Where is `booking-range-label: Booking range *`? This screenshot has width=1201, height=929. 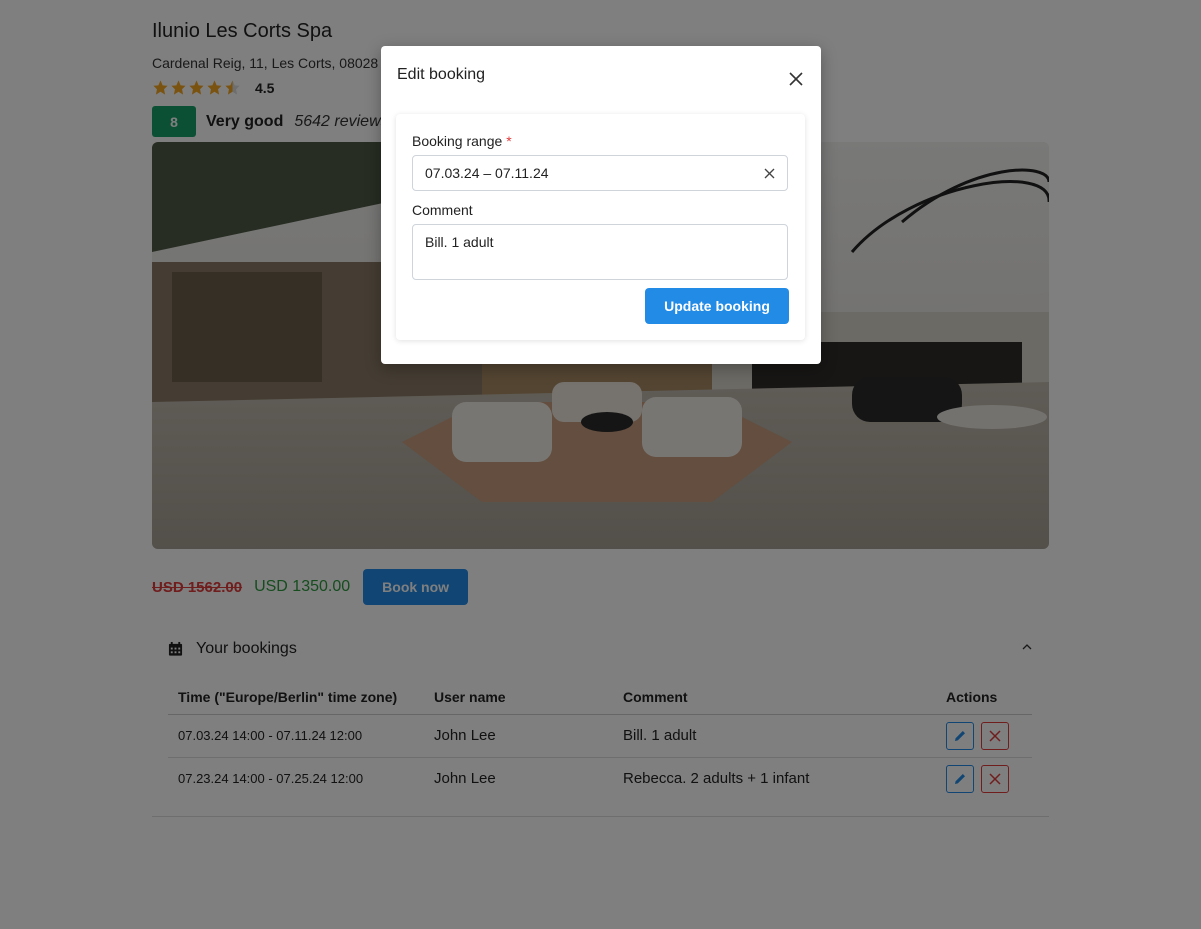
booking-range-label: Booking range * is located at coordinates (462, 141).